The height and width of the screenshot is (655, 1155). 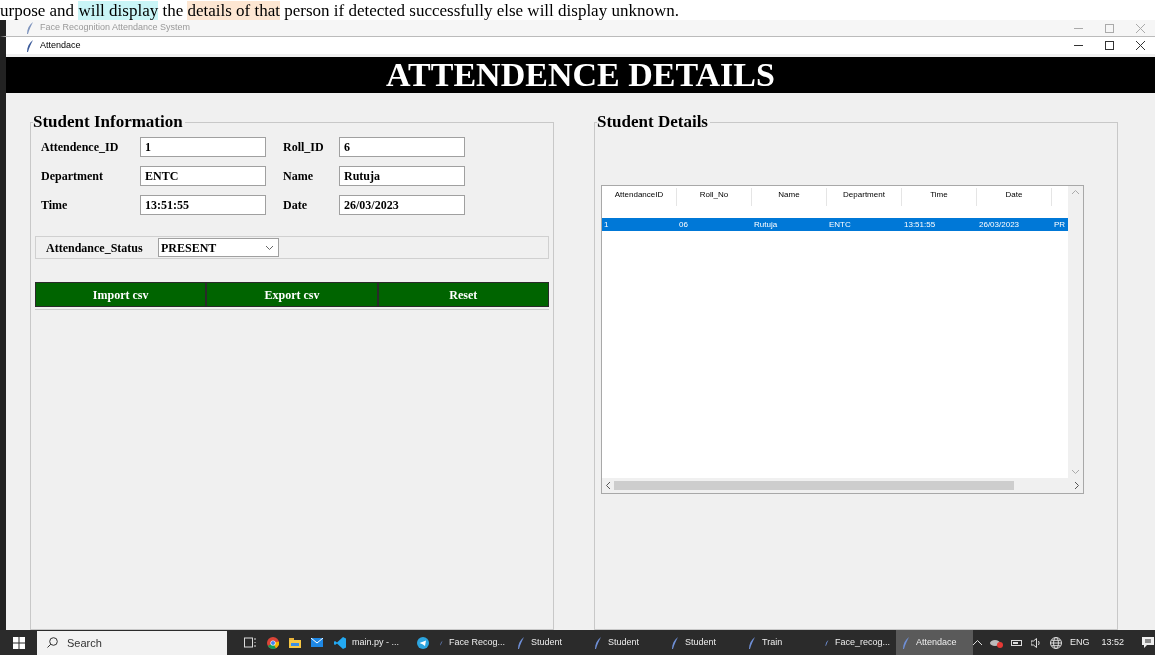 What do you see at coordinates (1080, 642) in the screenshot?
I see `language-indicator: ENG` at bounding box center [1080, 642].